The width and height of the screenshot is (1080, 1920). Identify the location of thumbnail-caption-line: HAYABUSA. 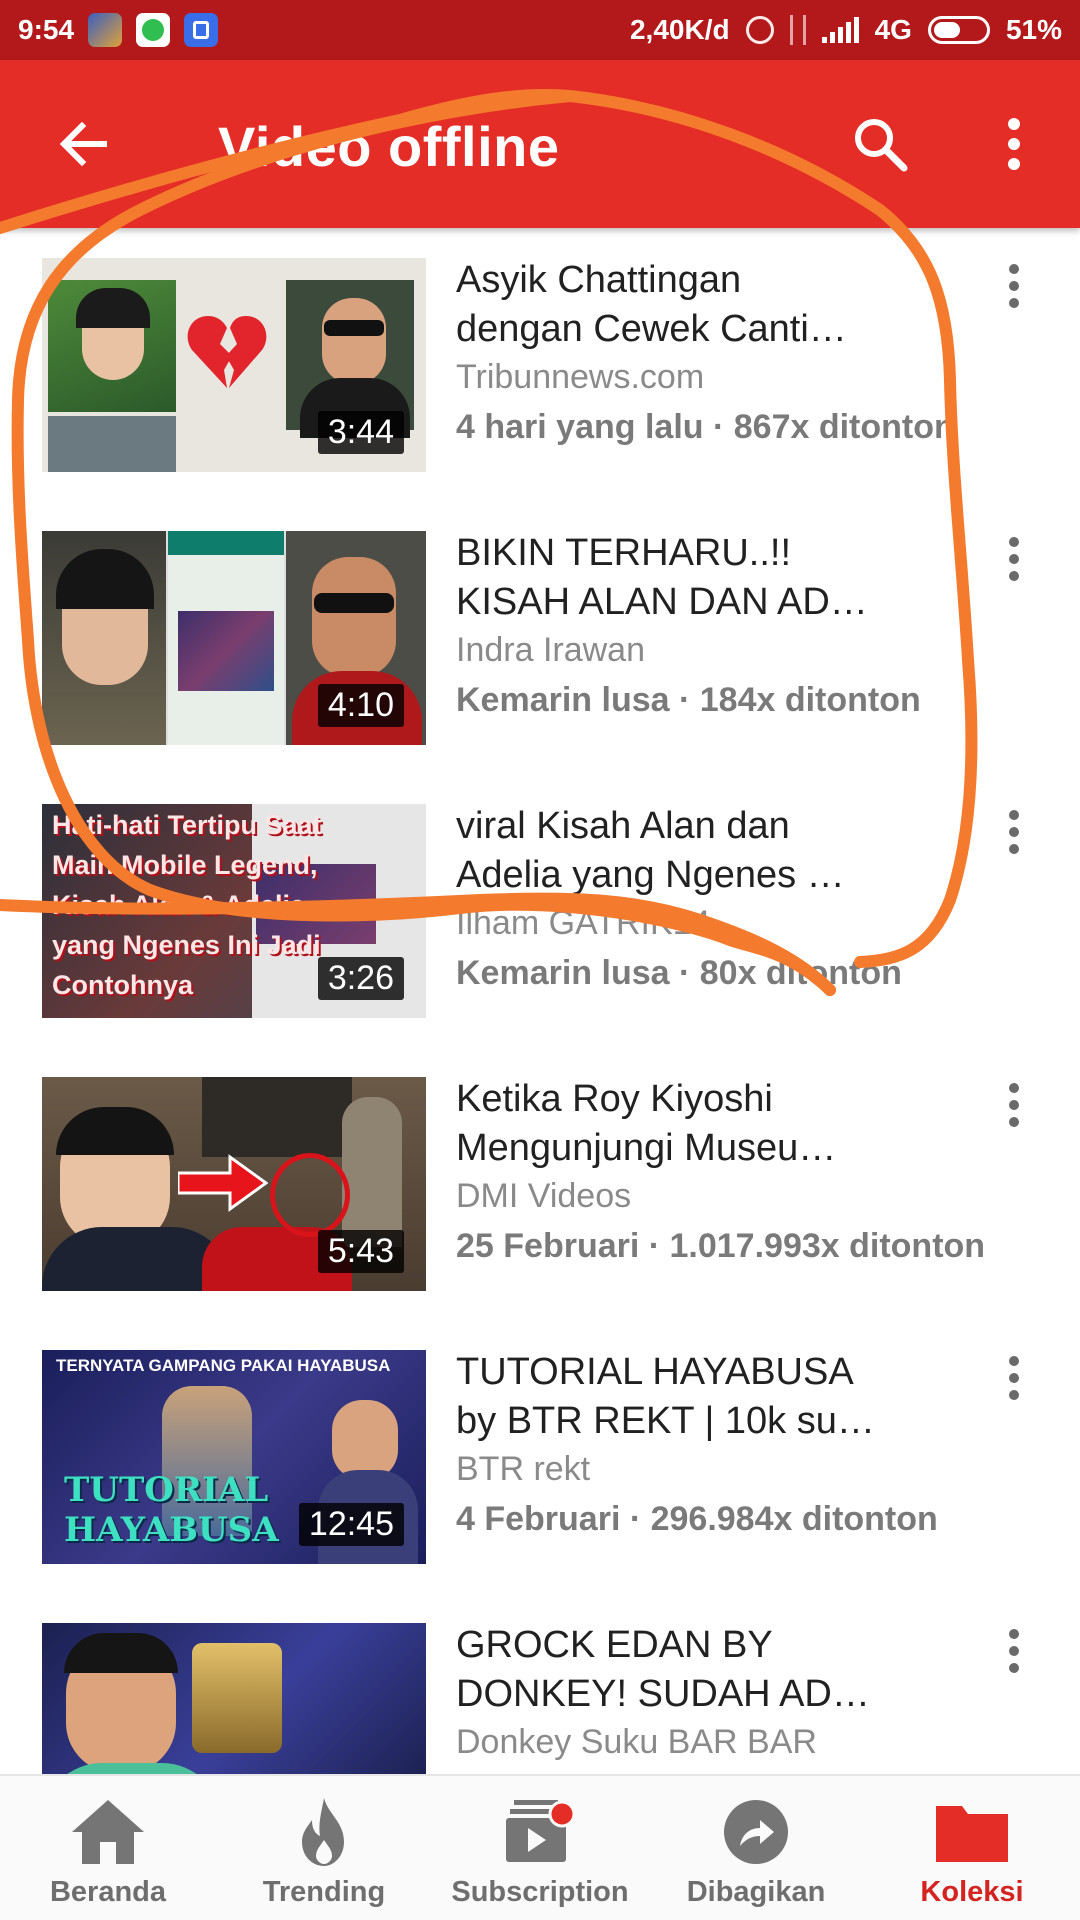
(171, 1530).